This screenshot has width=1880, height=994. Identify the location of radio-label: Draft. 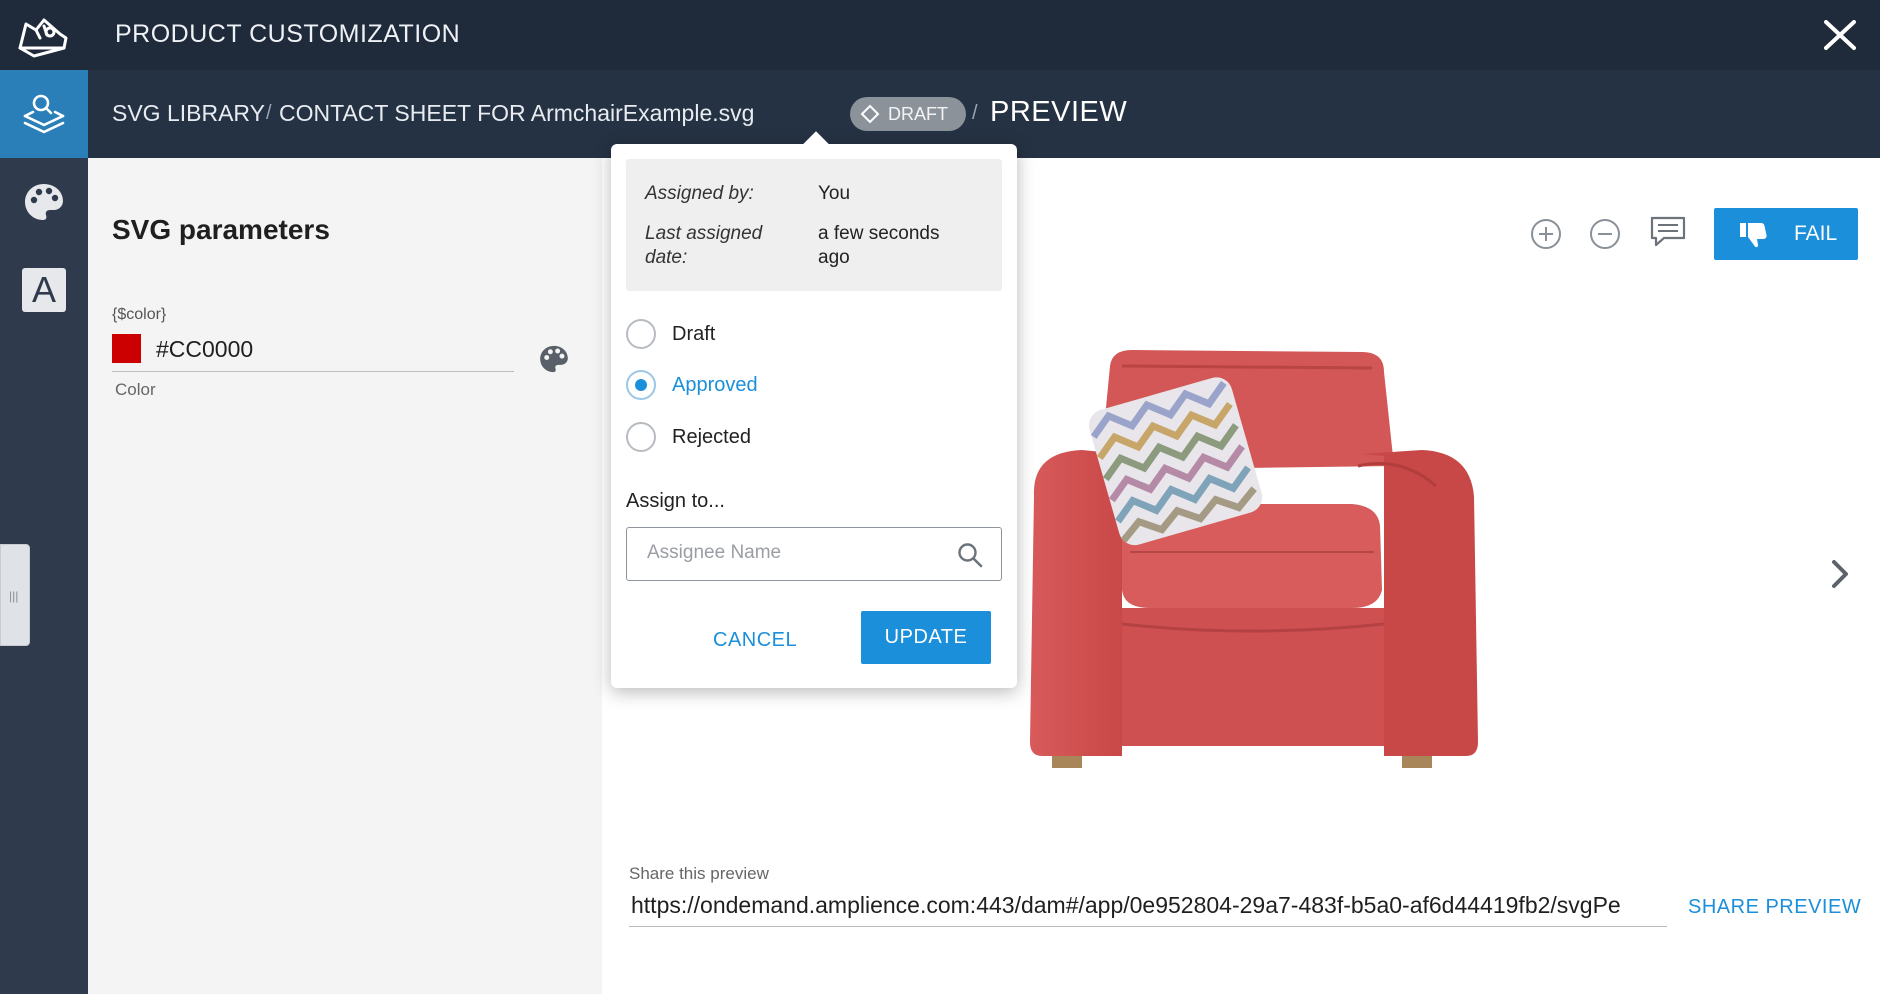
(694, 333).